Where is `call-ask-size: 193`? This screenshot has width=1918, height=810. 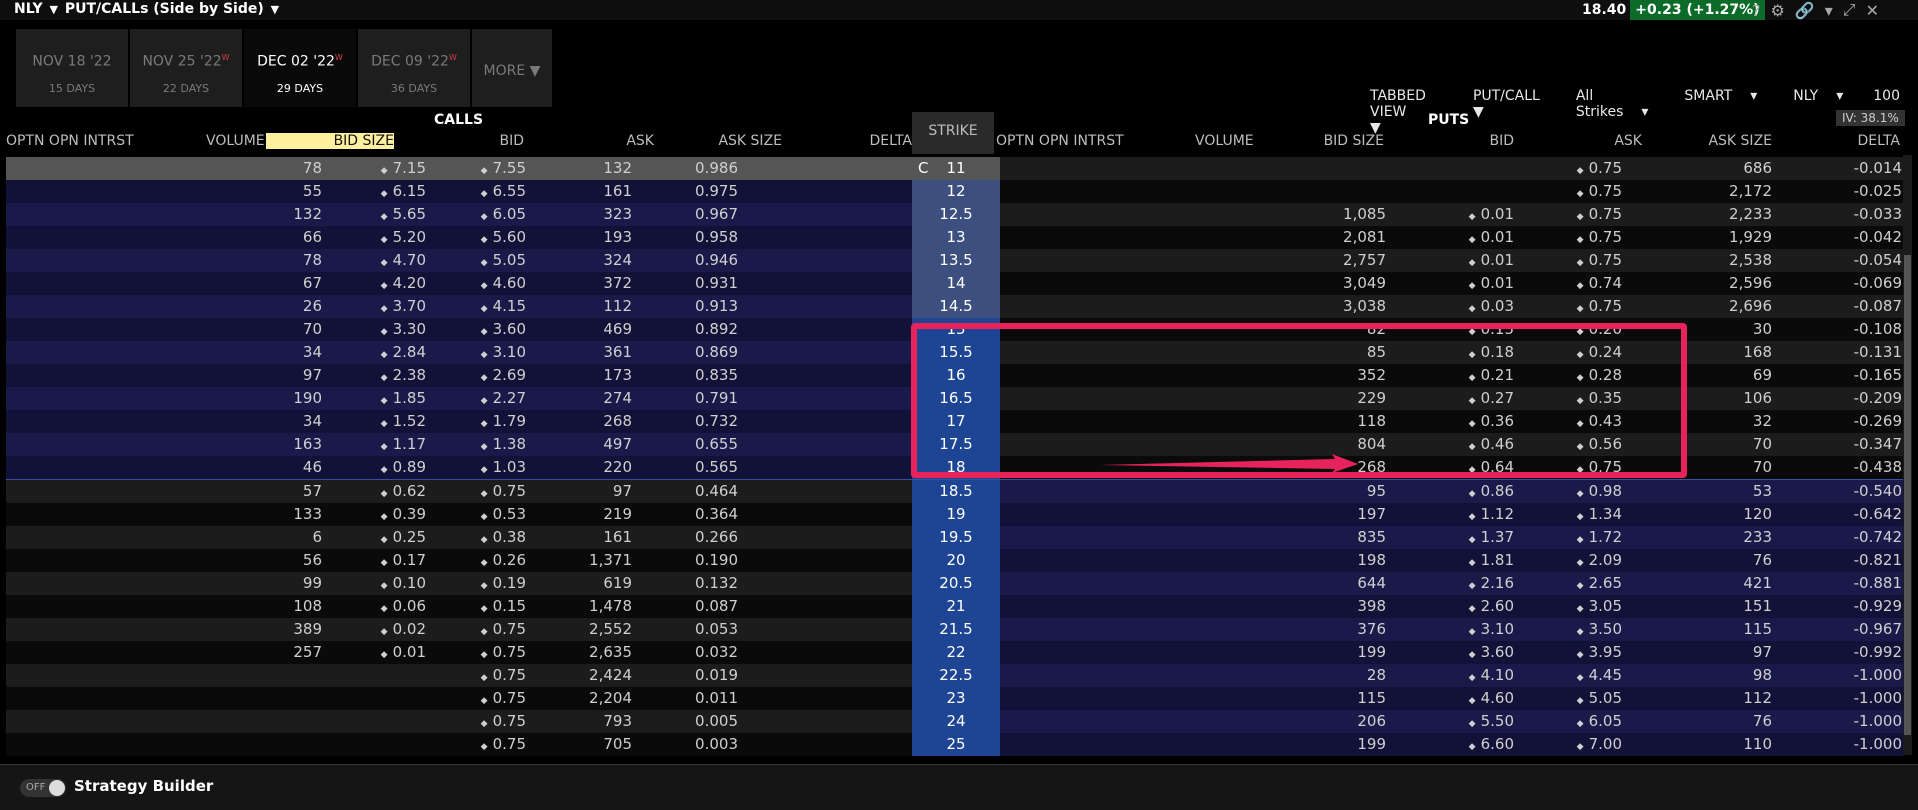 call-ask-size: 193 is located at coordinates (617, 237).